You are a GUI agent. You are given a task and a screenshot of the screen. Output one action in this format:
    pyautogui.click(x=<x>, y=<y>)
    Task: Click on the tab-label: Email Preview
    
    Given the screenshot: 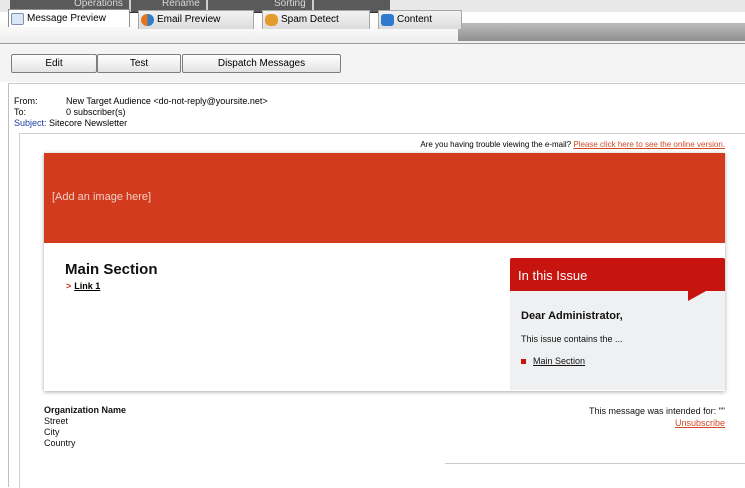 What is the action you would take?
    pyautogui.click(x=189, y=19)
    